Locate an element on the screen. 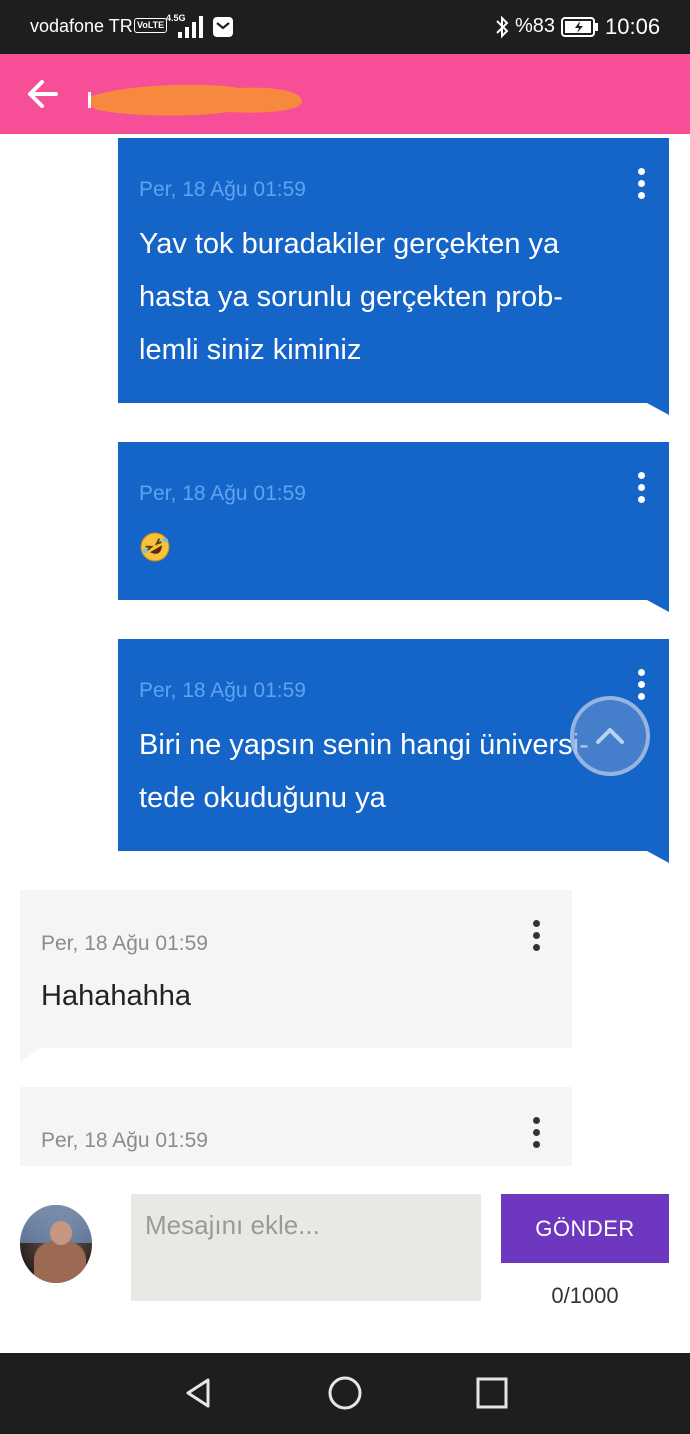 The image size is (690, 1434). message-composer: GÖNDER 0/1000 is located at coordinates (345, 1259).